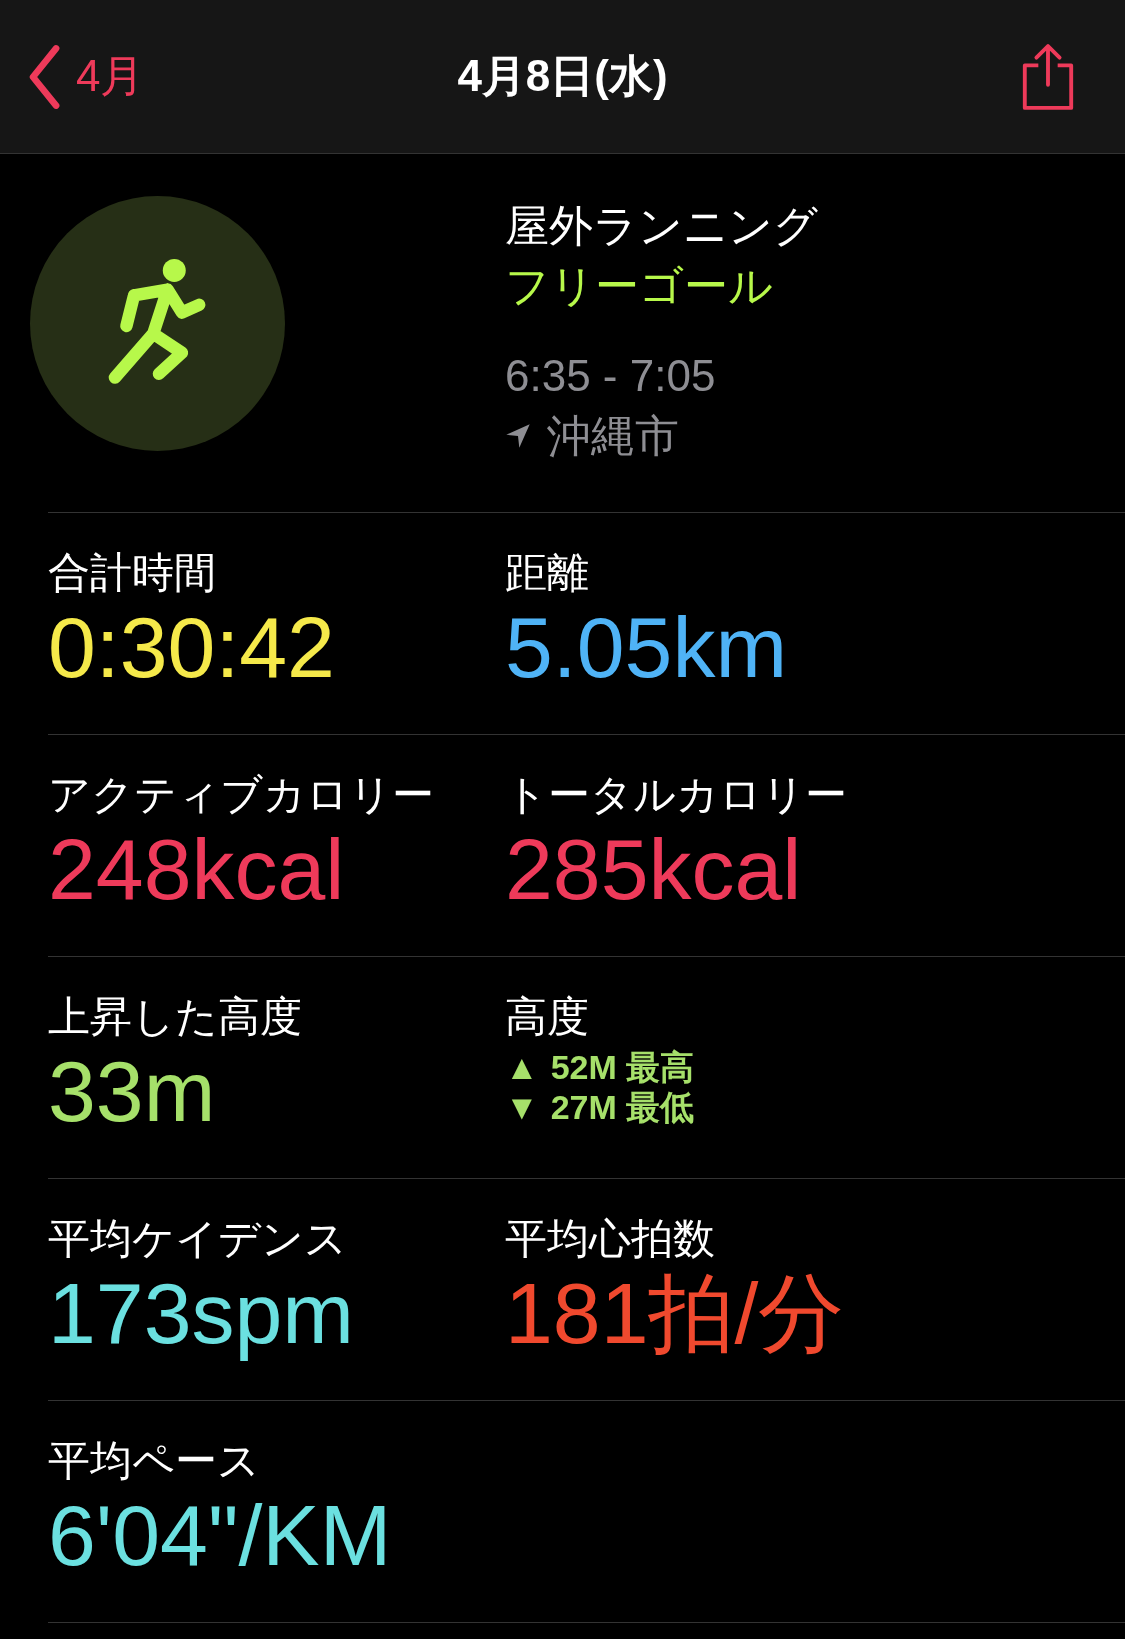 Image resolution: width=1125 pixels, height=1639 pixels. I want to click on metric-label: 平均ペース, so click(154, 1461).